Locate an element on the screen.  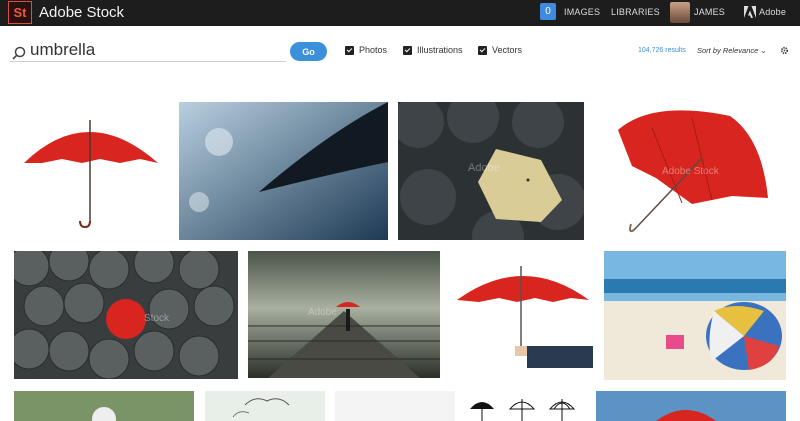
images-count-badge: 0 is located at coordinates (548, 11).